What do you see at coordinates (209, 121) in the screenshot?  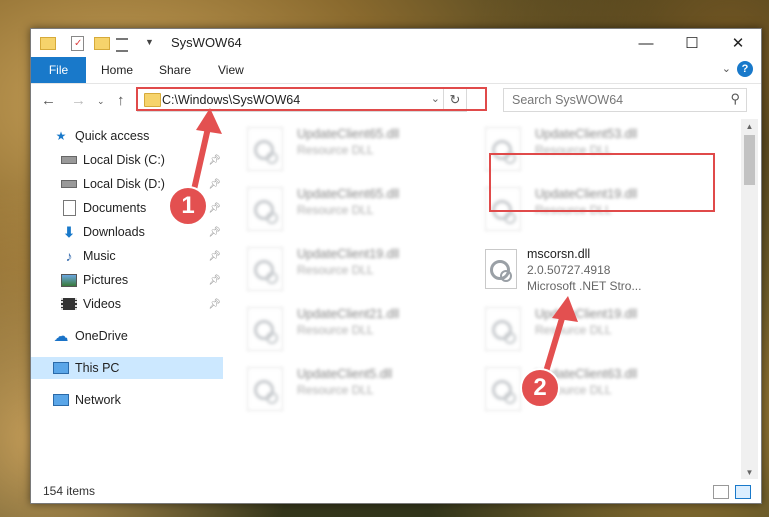 I see `arrow-1-head` at bounding box center [209, 121].